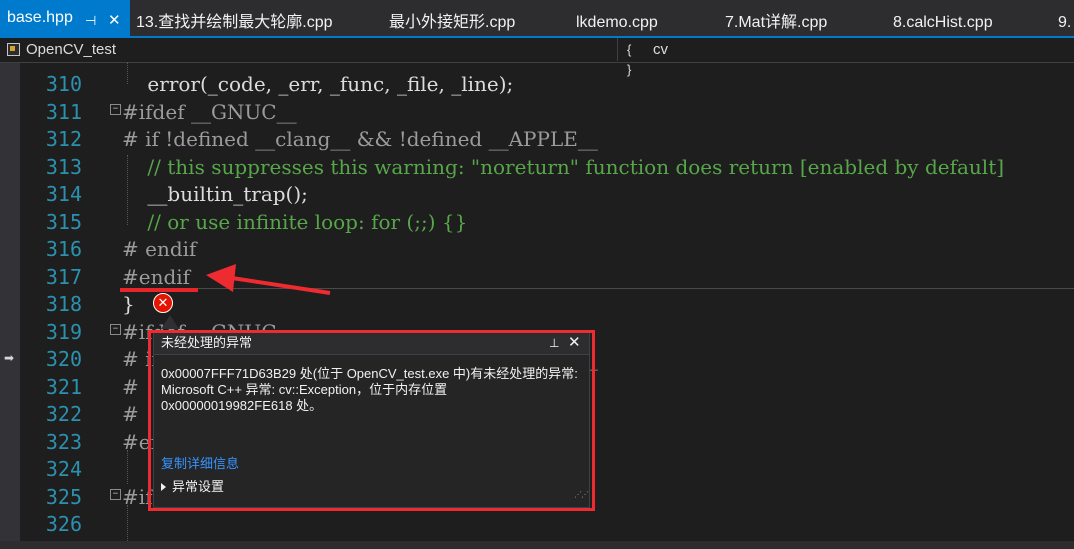 This screenshot has width=1074, height=549. I want to click on popup-callout-pointer, so click(170, 322).